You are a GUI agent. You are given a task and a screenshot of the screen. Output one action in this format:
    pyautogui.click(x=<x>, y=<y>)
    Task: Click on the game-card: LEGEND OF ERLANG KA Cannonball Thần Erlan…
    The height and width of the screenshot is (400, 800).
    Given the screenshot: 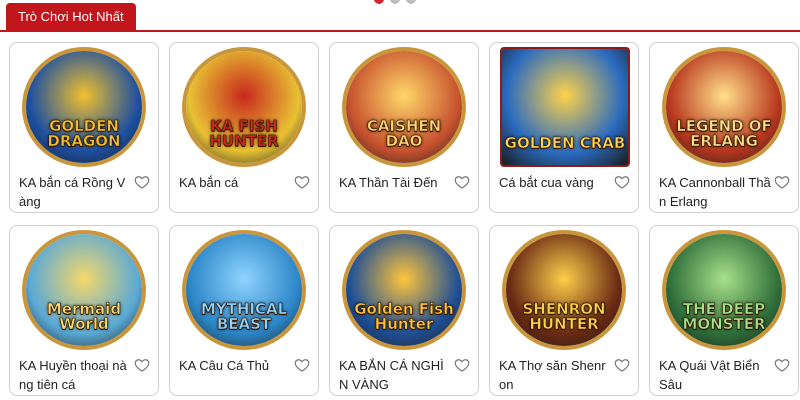 What is the action you would take?
    pyautogui.click(x=724, y=127)
    